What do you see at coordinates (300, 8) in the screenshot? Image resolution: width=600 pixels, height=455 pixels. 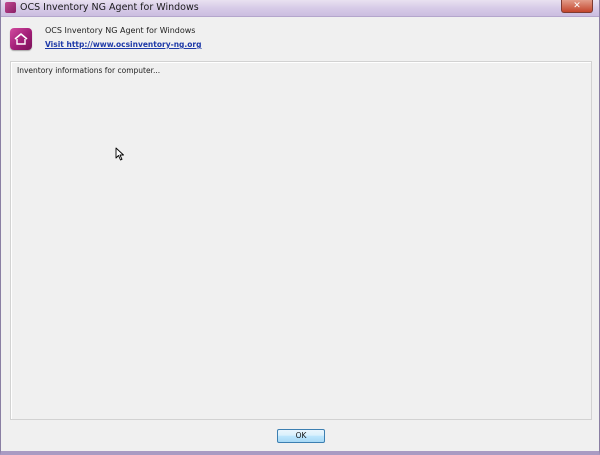 I see `title-bar: OCS Inventory NG Agent for Windows ✕` at bounding box center [300, 8].